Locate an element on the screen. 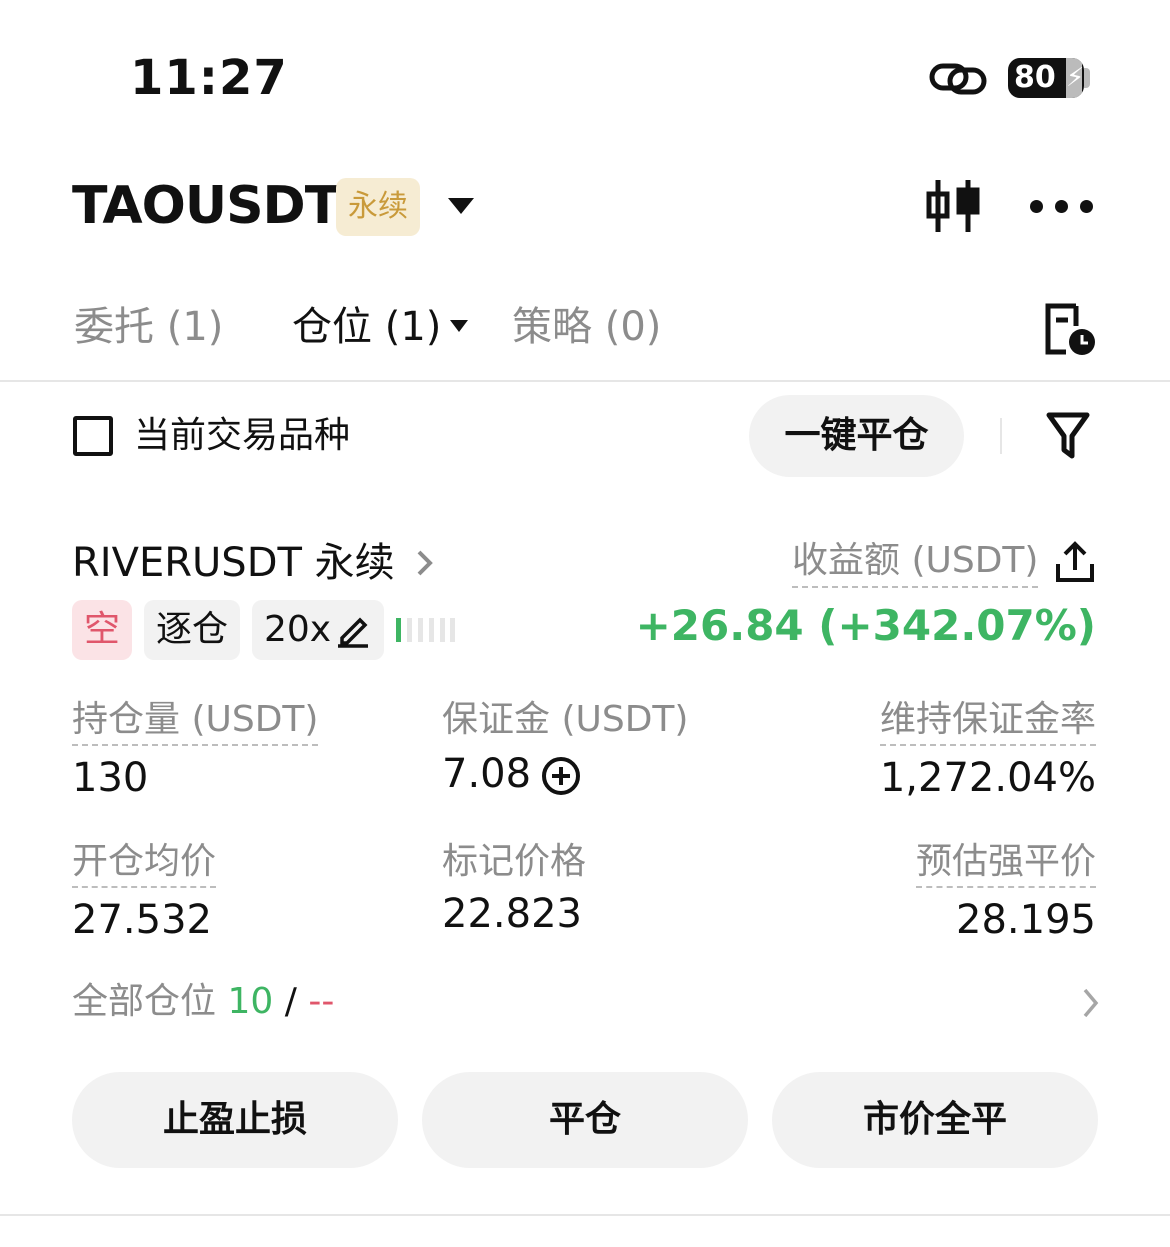 The image size is (1170, 1247). tab-orders: 委托 (1) is located at coordinates (148, 327).